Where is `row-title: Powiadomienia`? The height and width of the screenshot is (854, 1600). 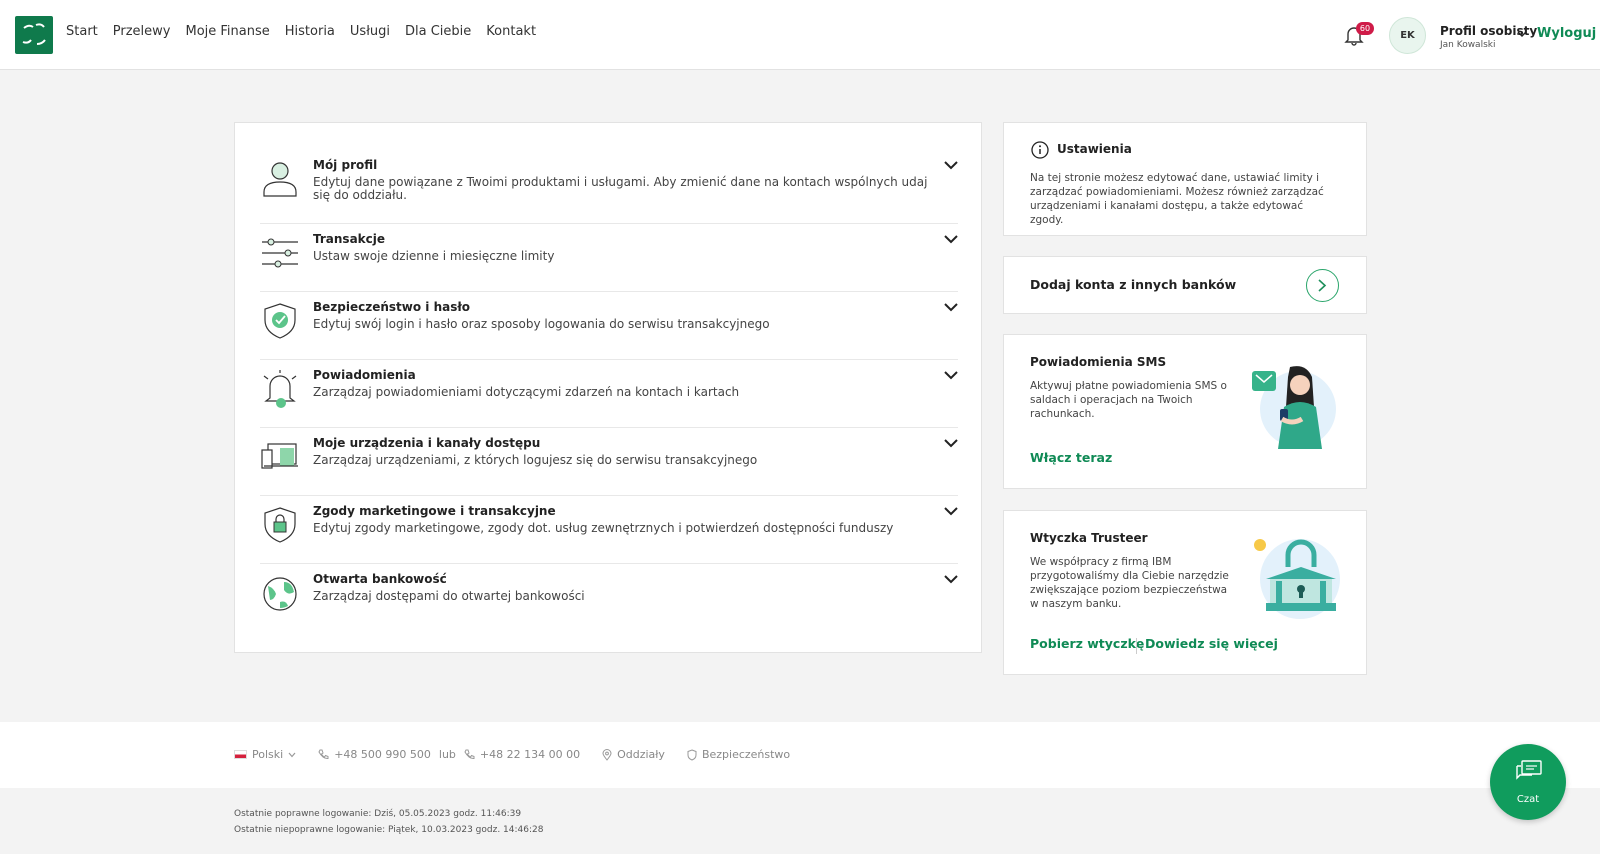
row-title: Powiadomienia is located at coordinates (364, 375).